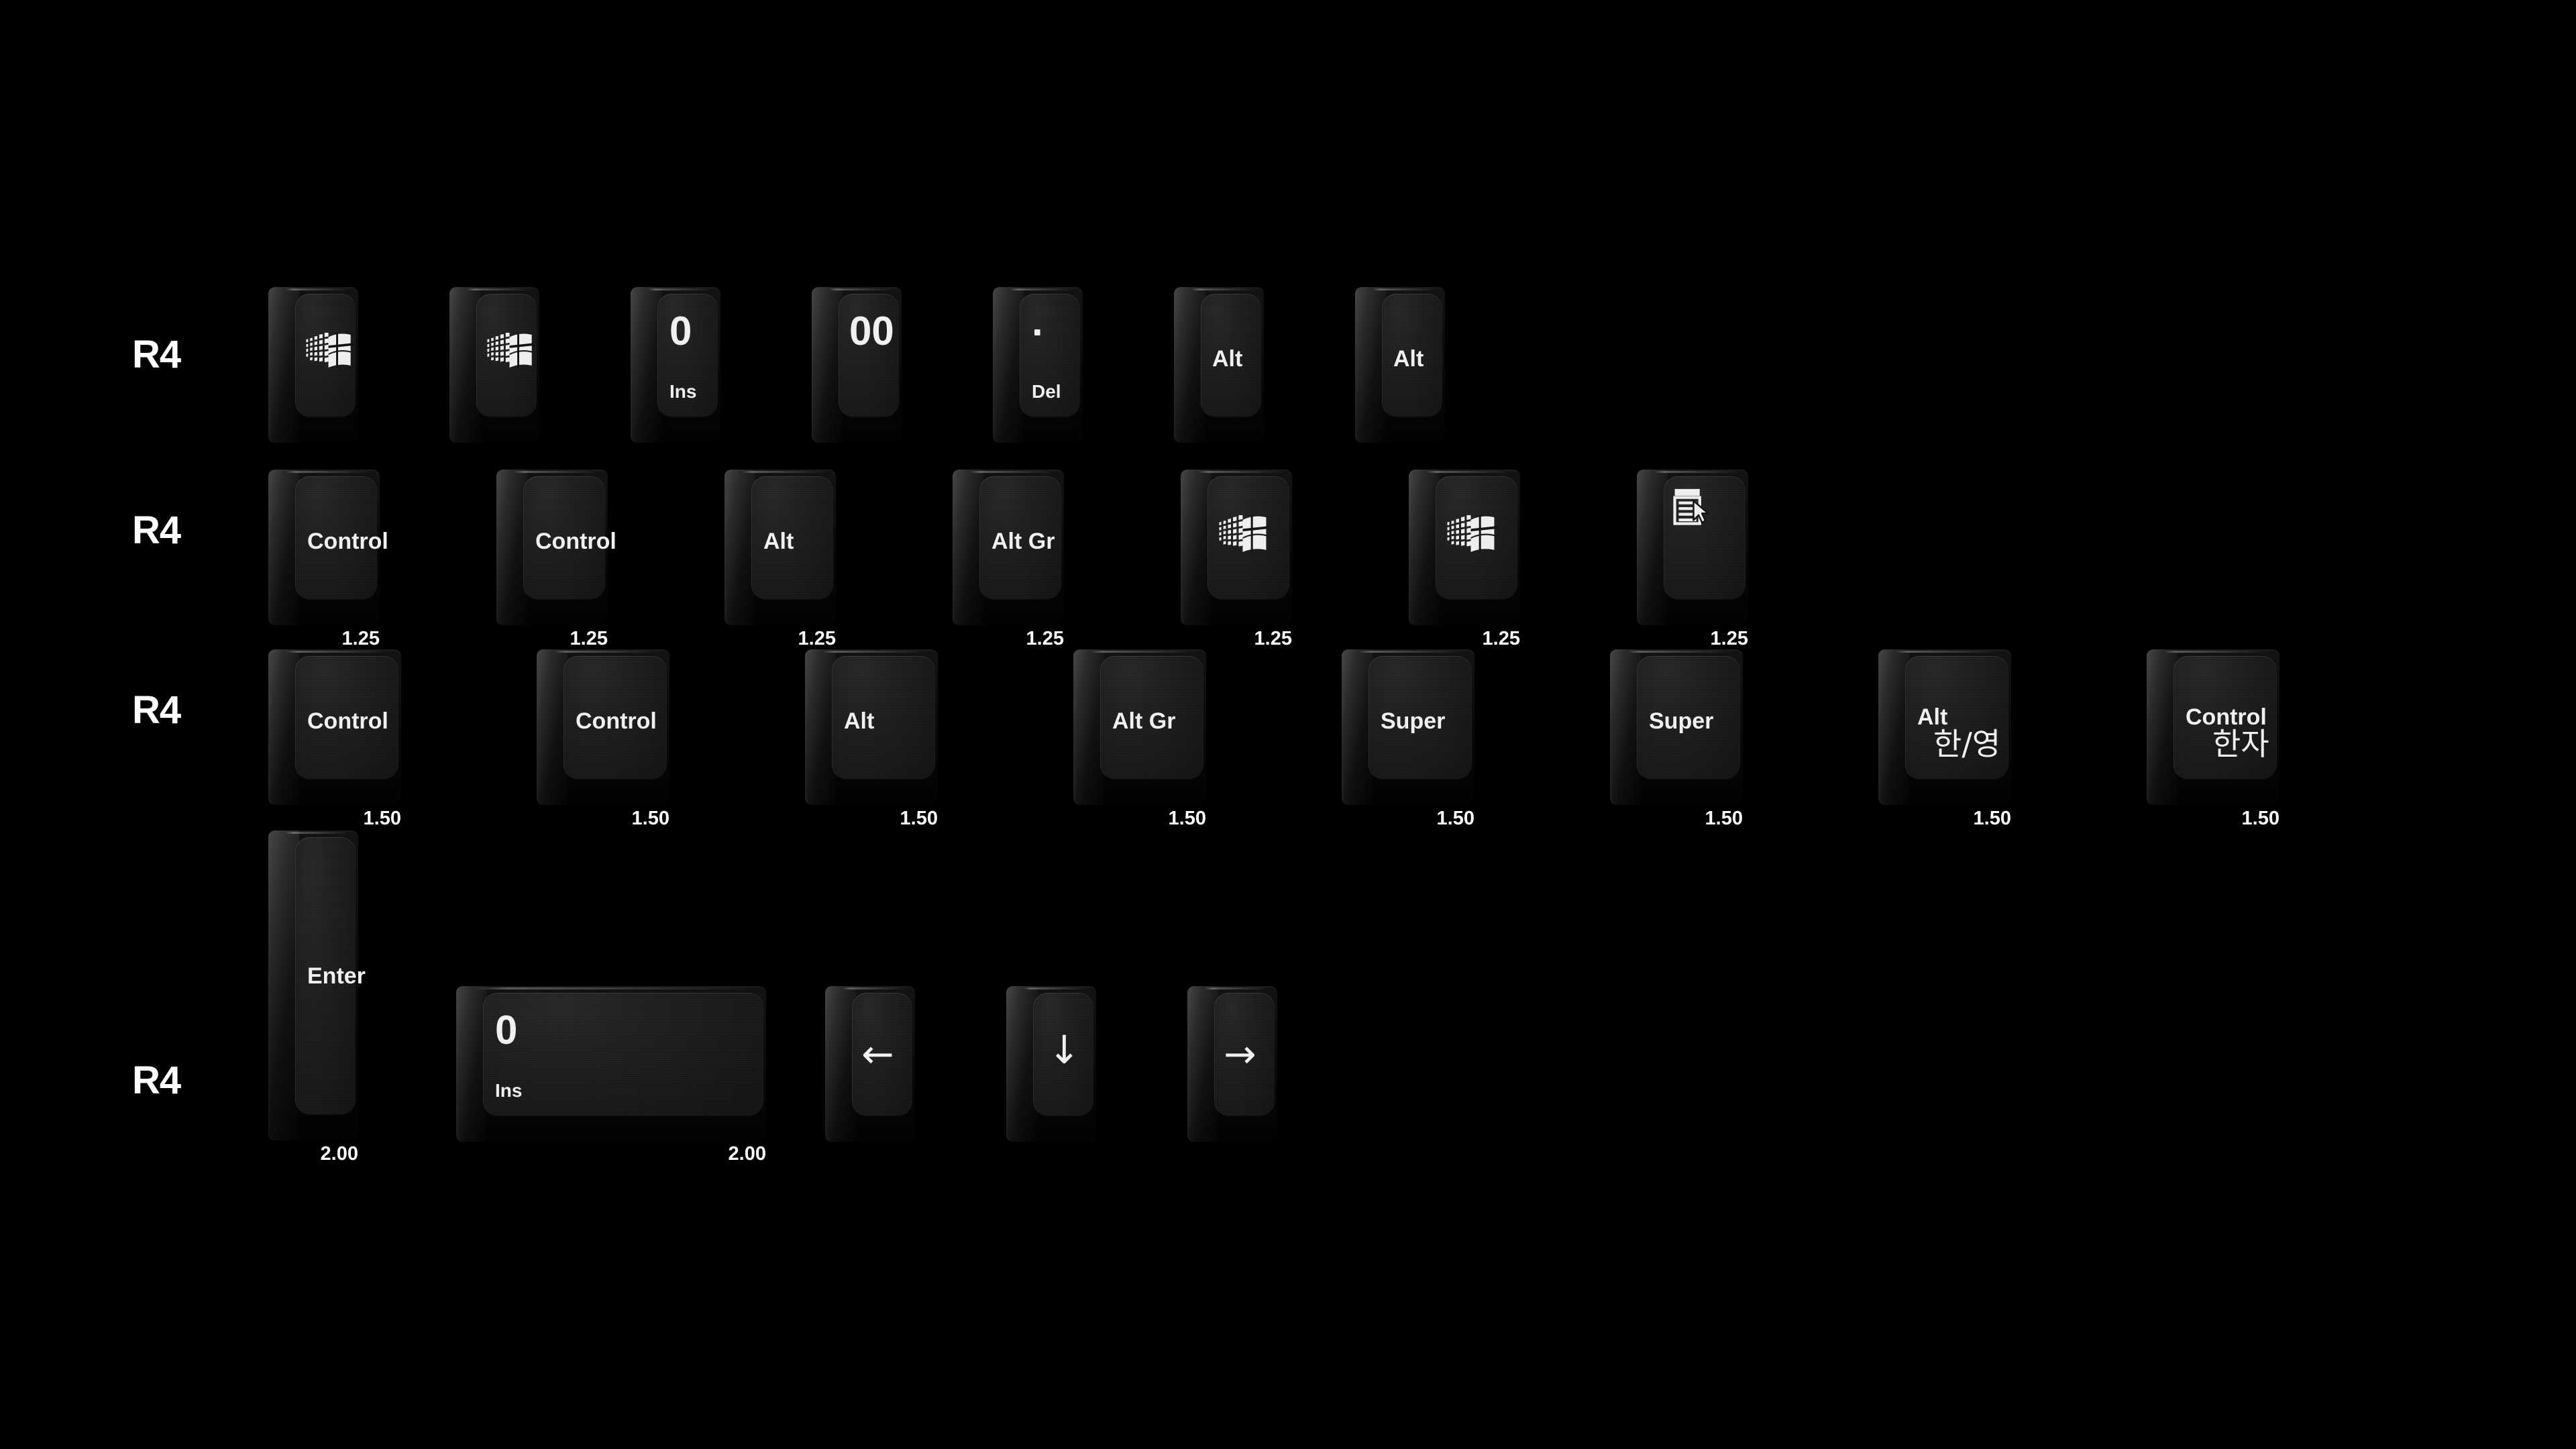  What do you see at coordinates (1064, 1050) in the screenshot?
I see `arrow-down-icon: ↓` at bounding box center [1064, 1050].